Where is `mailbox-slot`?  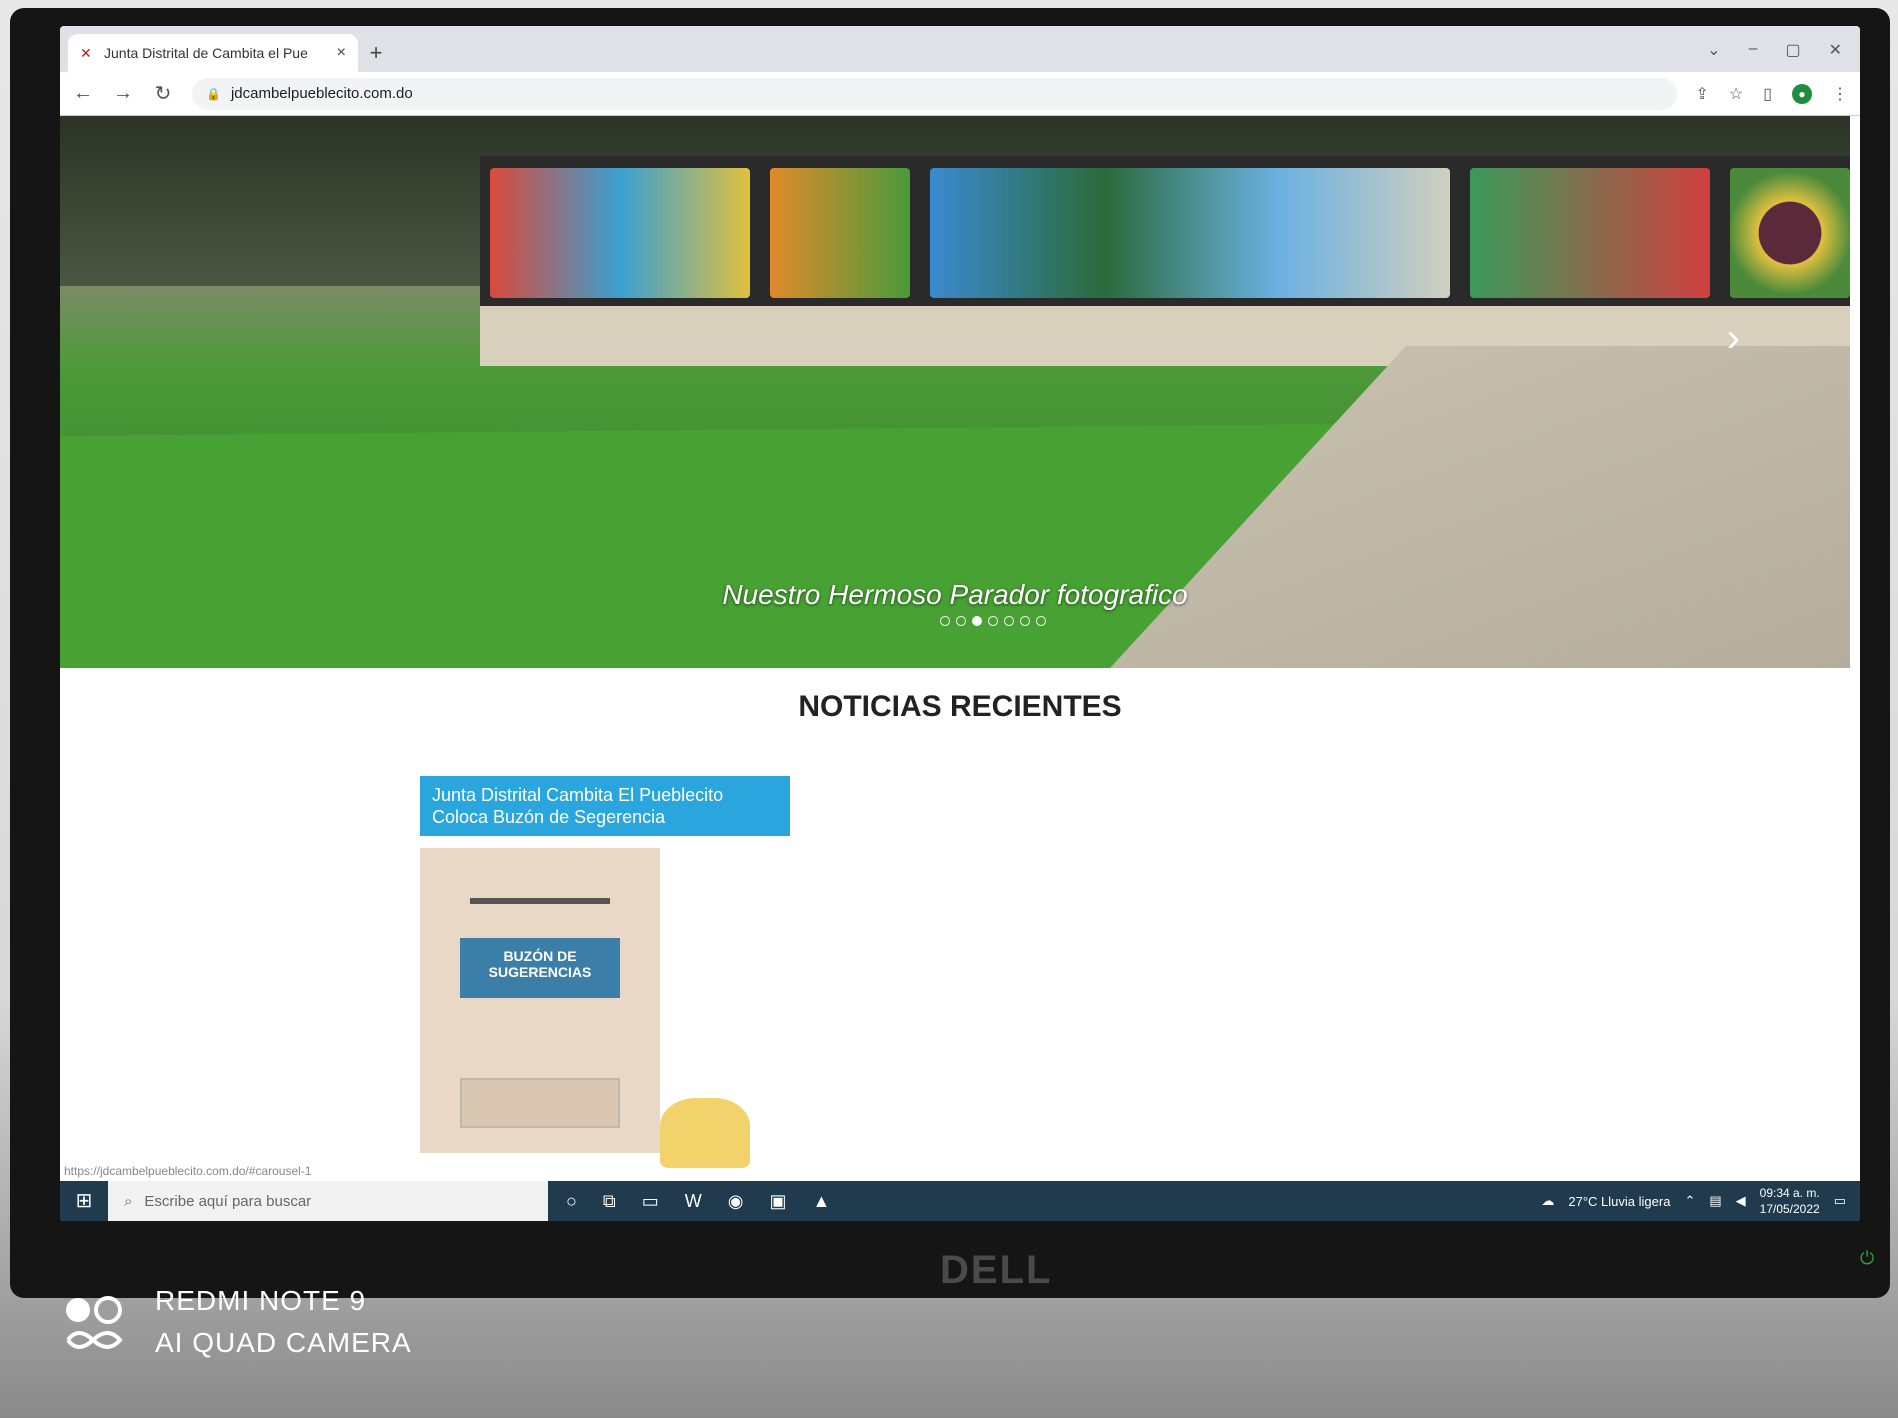
mailbox-slot is located at coordinates (540, 901).